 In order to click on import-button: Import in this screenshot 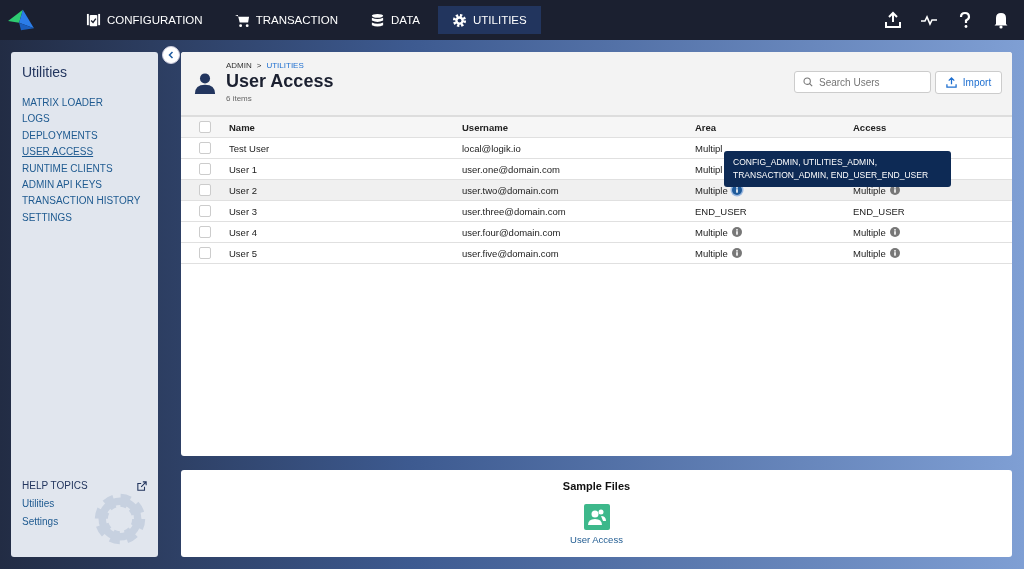, I will do `click(968, 82)`.